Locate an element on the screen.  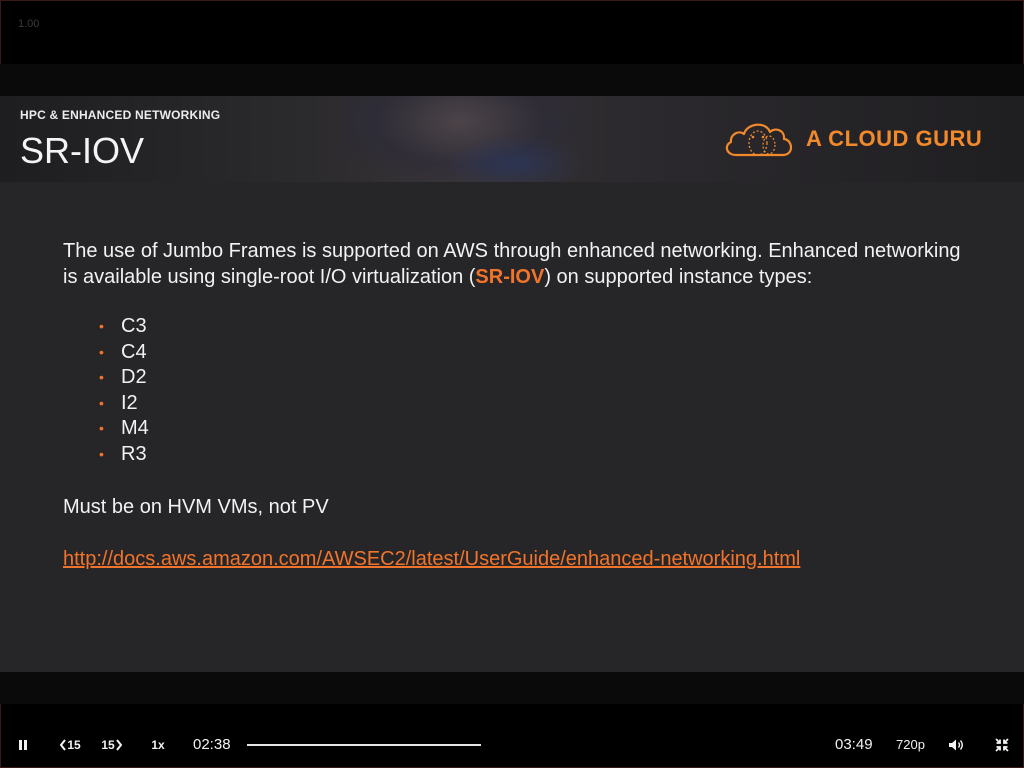
quality-button: 720p is located at coordinates (910, 745).